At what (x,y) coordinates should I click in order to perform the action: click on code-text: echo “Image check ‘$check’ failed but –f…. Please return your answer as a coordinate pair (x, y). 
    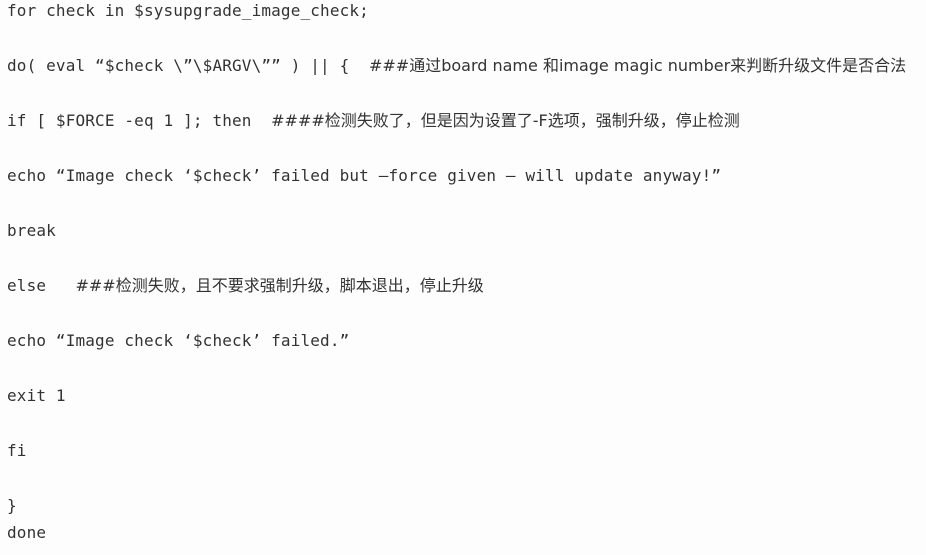
    Looking at the image, I should click on (364, 175).